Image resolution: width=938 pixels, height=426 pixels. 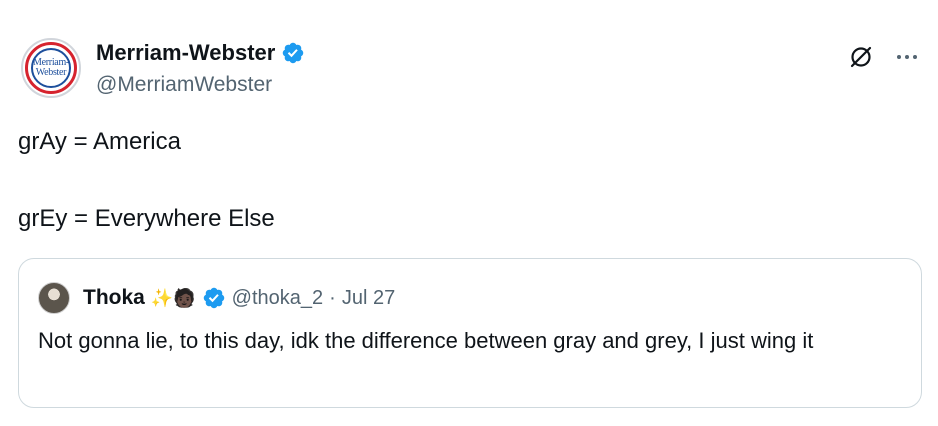 I want to click on grok-button, so click(x=861, y=57).